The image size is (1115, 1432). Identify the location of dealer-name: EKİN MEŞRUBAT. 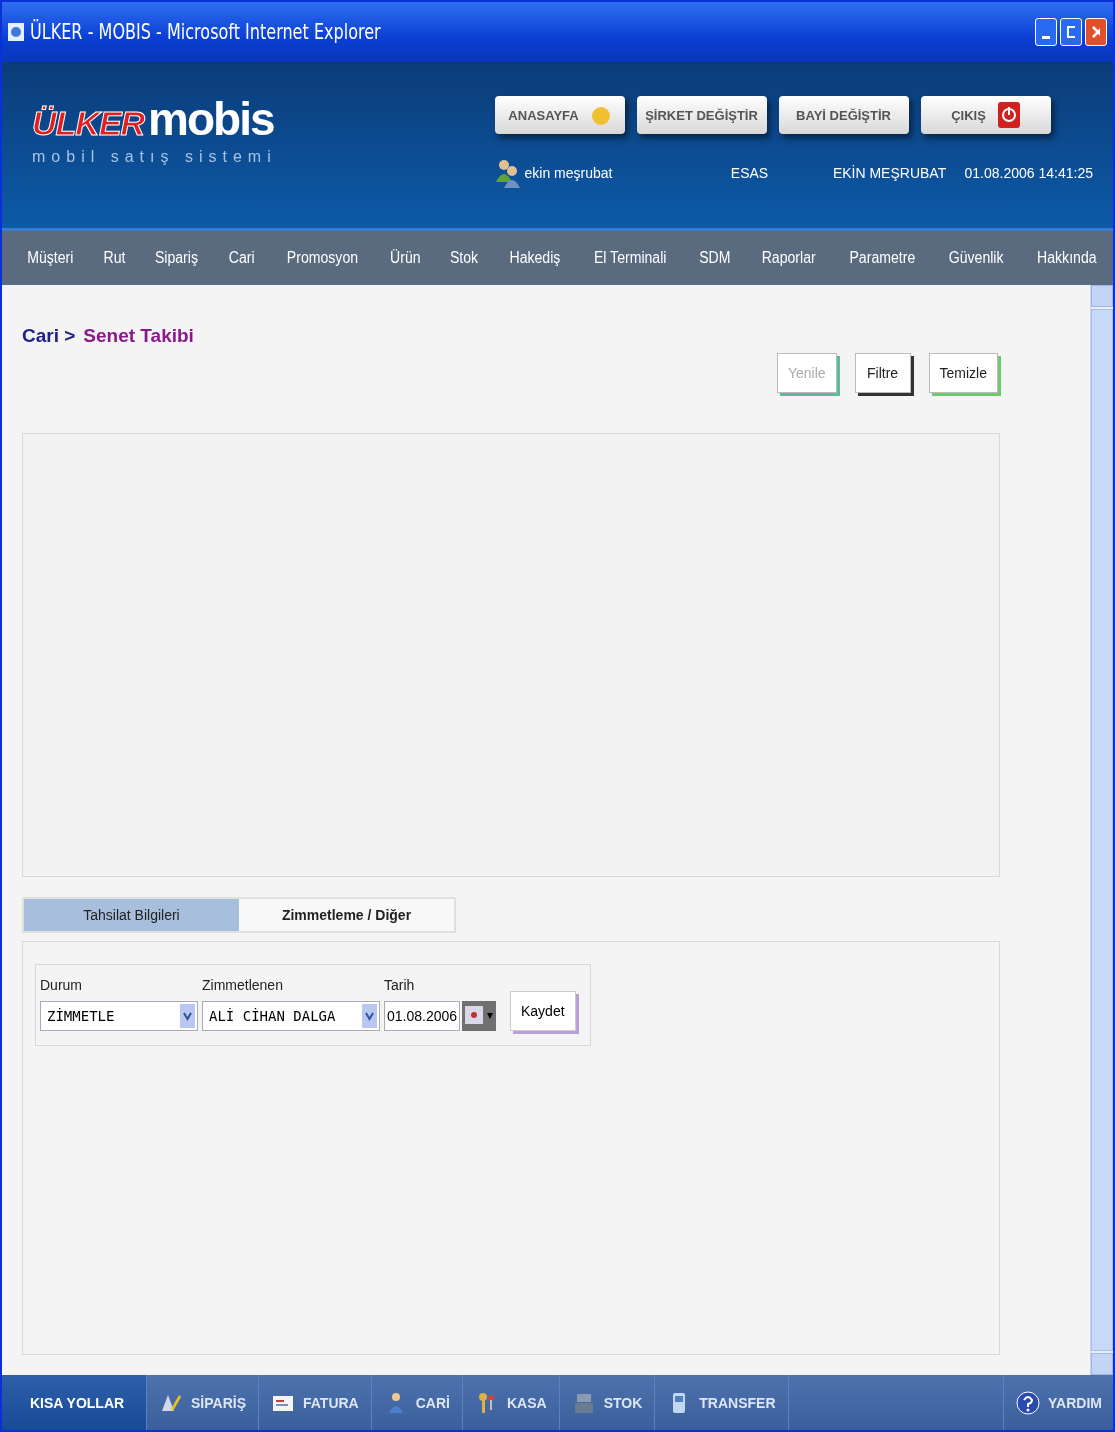
(889, 173).